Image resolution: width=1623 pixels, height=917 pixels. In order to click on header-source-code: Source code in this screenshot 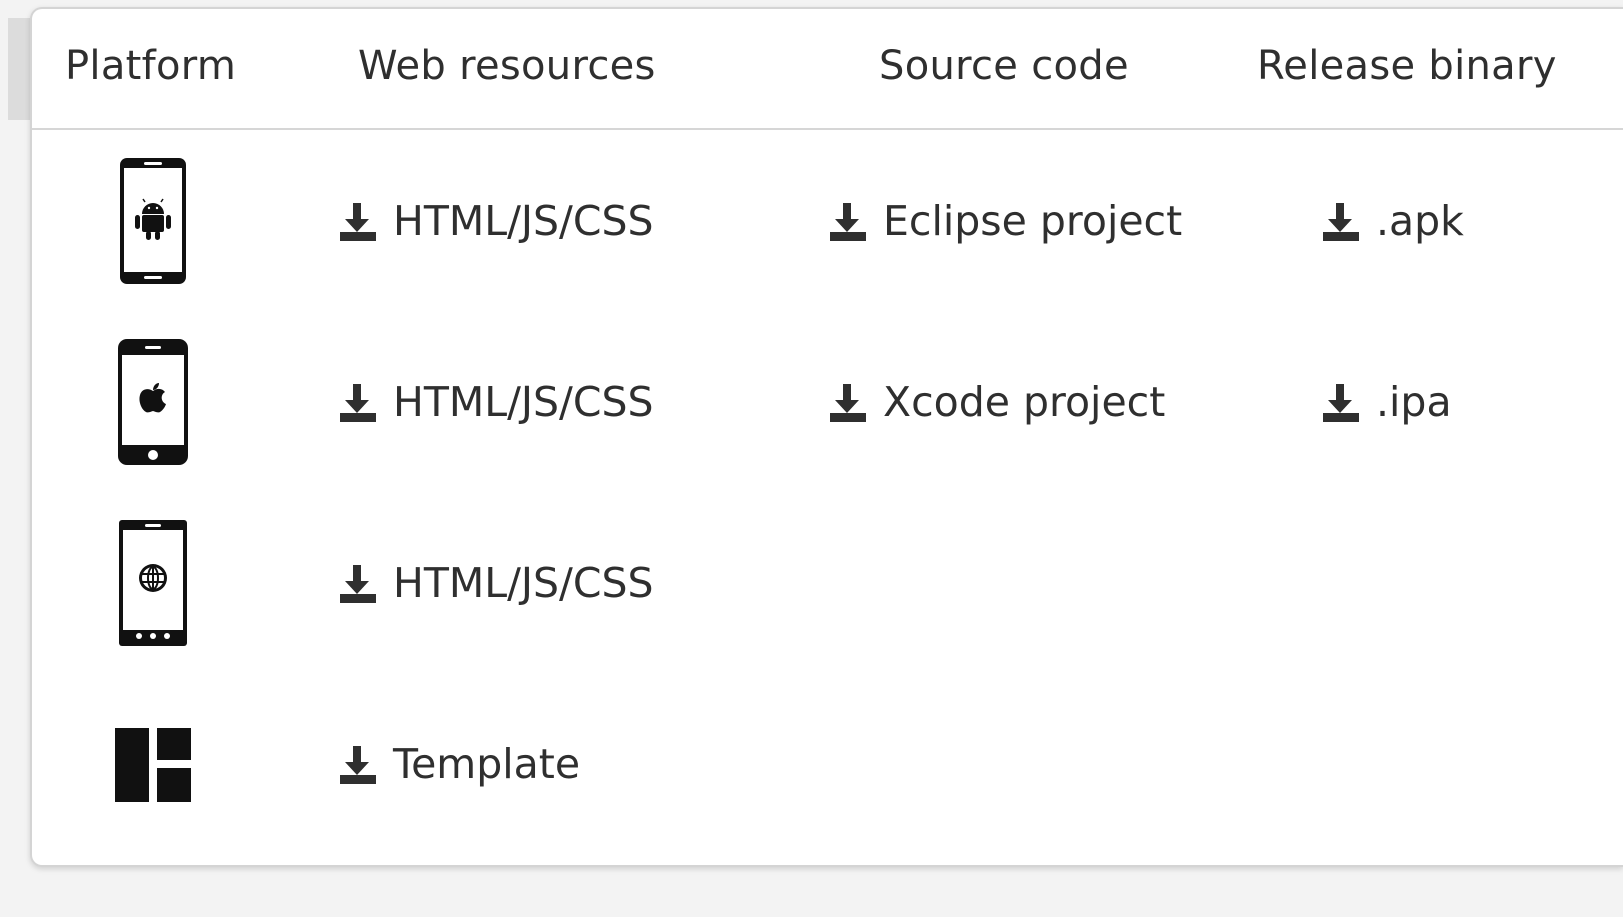, I will do `click(1004, 66)`.